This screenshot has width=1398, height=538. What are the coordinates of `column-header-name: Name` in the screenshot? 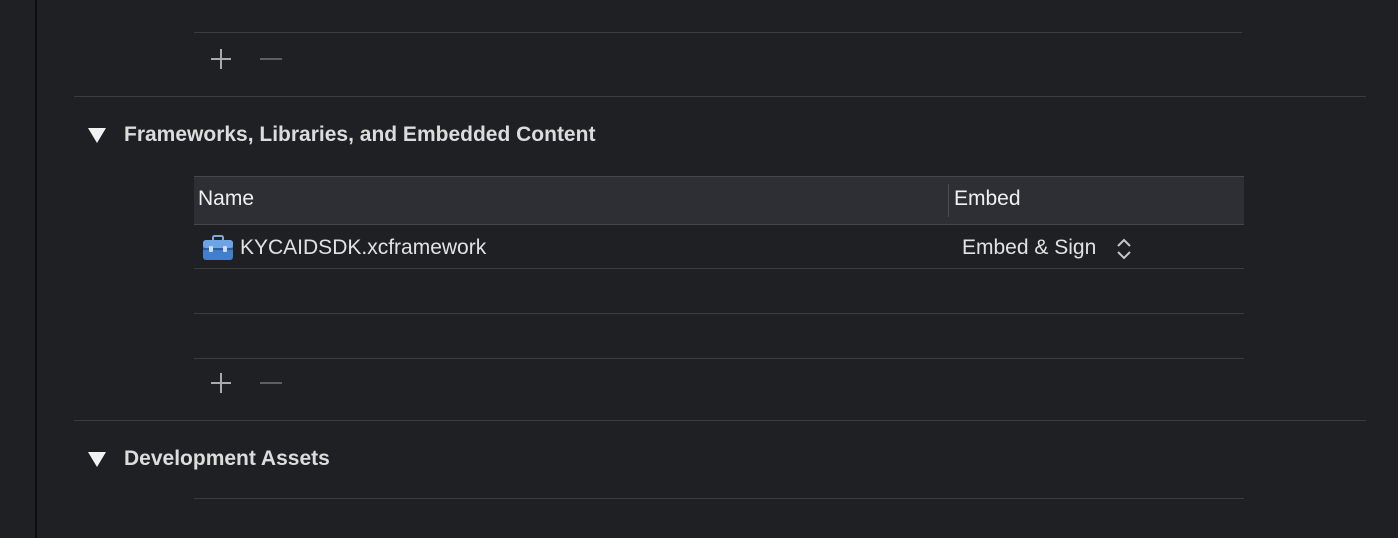 It's located at (226, 199).